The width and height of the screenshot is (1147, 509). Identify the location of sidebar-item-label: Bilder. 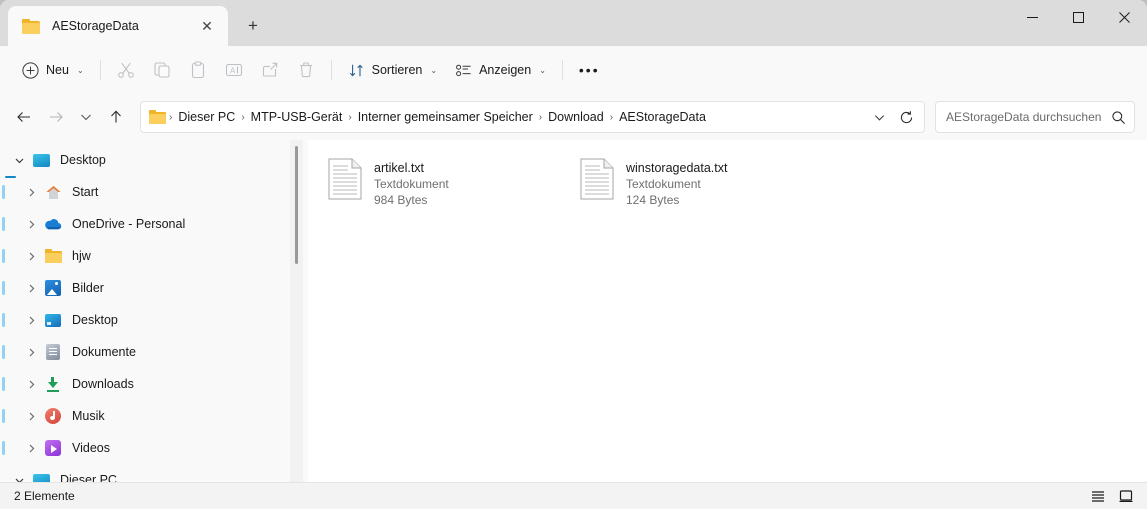
(88, 288).